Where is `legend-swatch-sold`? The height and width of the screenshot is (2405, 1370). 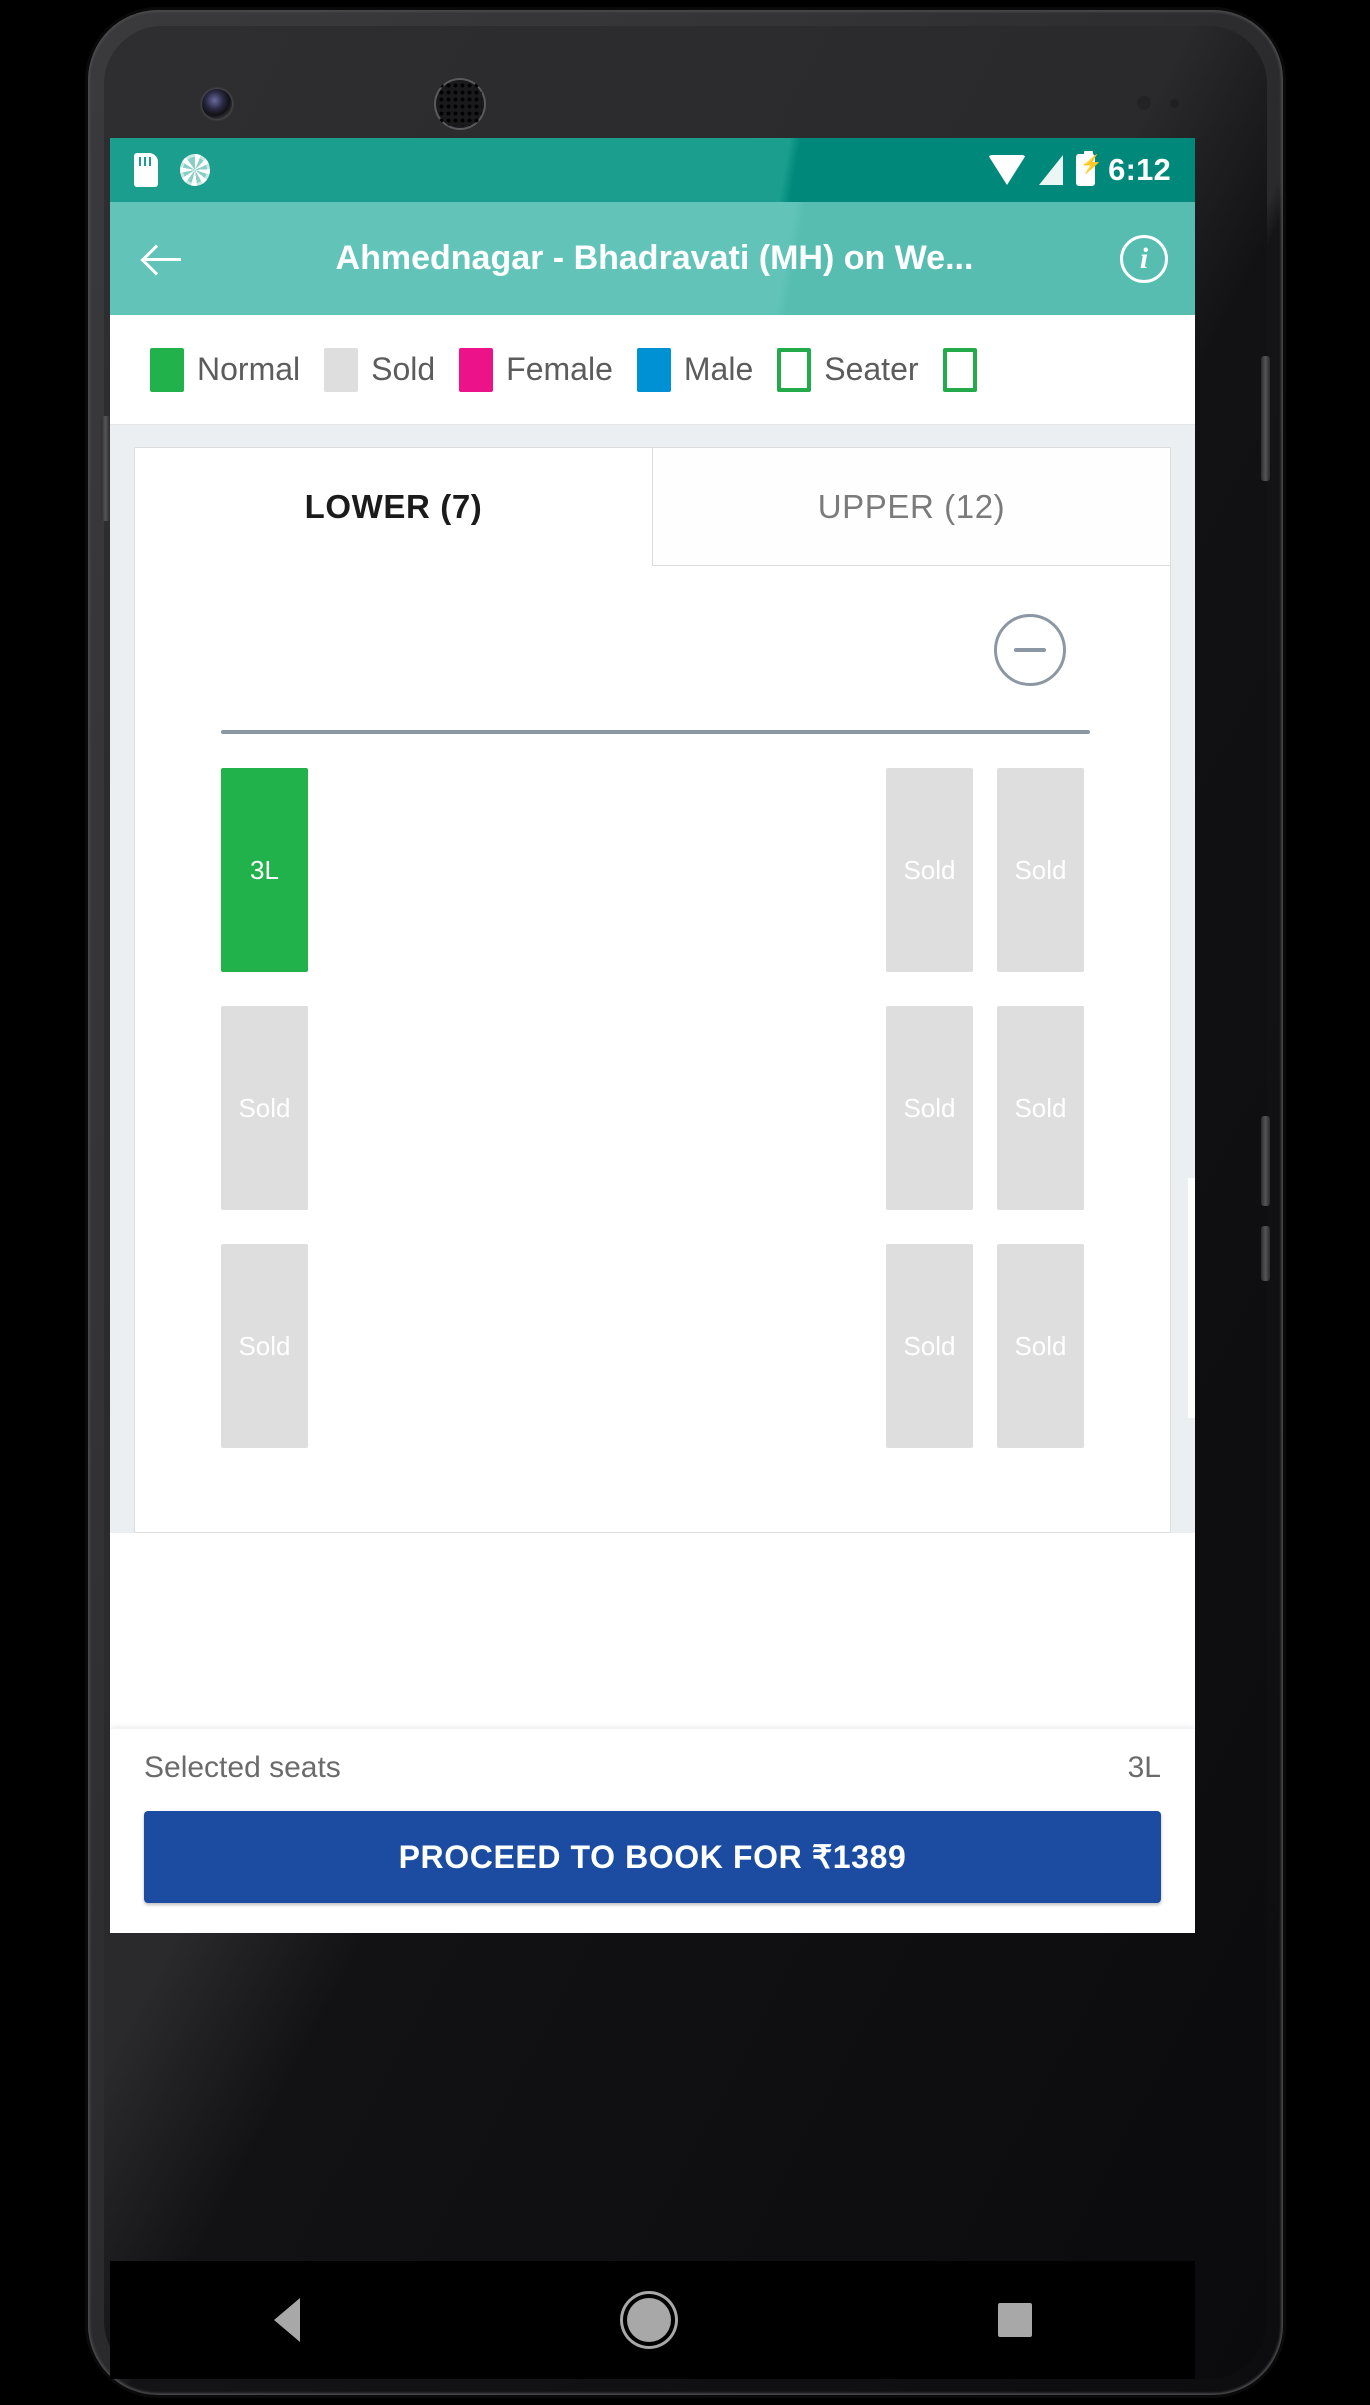 legend-swatch-sold is located at coordinates (341, 369).